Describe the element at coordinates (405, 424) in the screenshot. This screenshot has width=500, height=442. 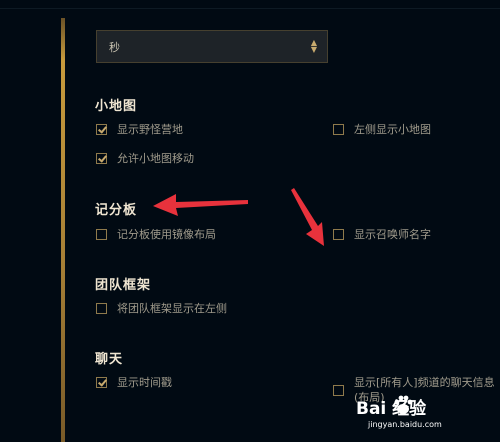
I see `watermark-url: jingyan.baidu.com` at that location.